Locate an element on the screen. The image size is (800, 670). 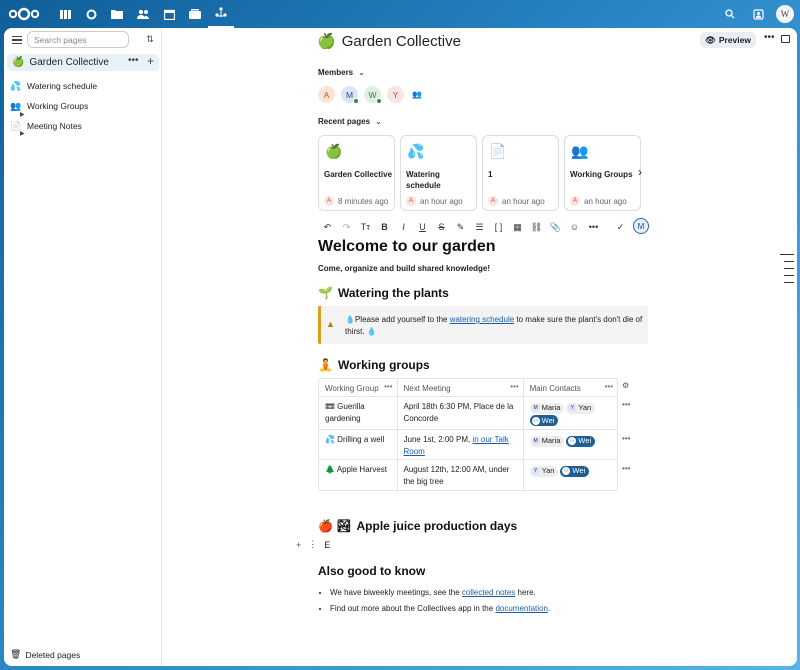
page-more-button: ••• is located at coordinates (769, 37).